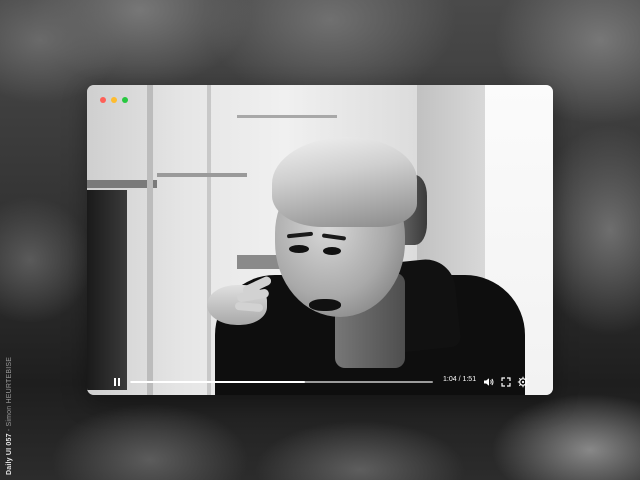 The height and width of the screenshot is (480, 640). Describe the element at coordinates (125, 100) in the screenshot. I see `maximize-dot` at that location.